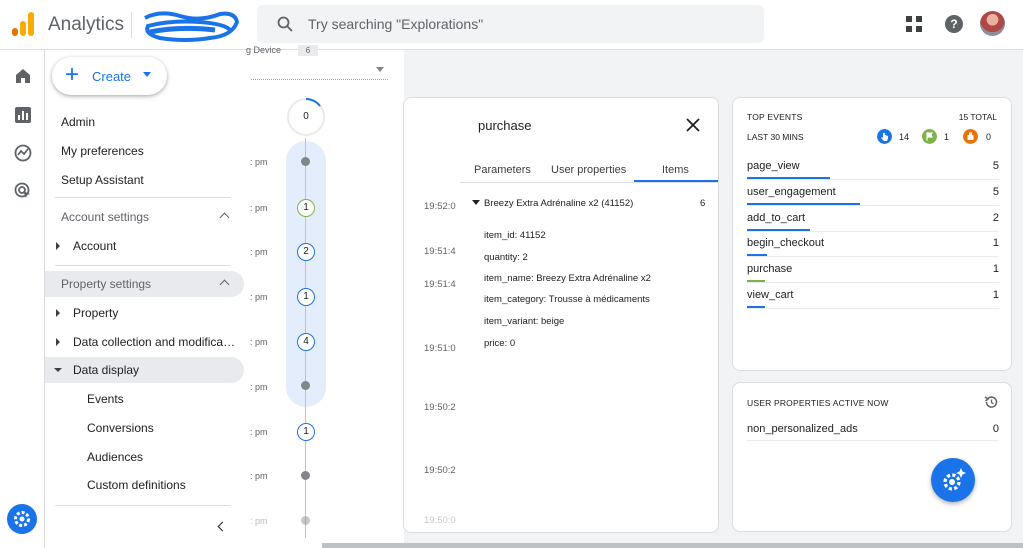 This screenshot has height=548, width=1023. What do you see at coordinates (873, 270) in the screenshot?
I see `top-event-row: purchase 1` at bounding box center [873, 270].